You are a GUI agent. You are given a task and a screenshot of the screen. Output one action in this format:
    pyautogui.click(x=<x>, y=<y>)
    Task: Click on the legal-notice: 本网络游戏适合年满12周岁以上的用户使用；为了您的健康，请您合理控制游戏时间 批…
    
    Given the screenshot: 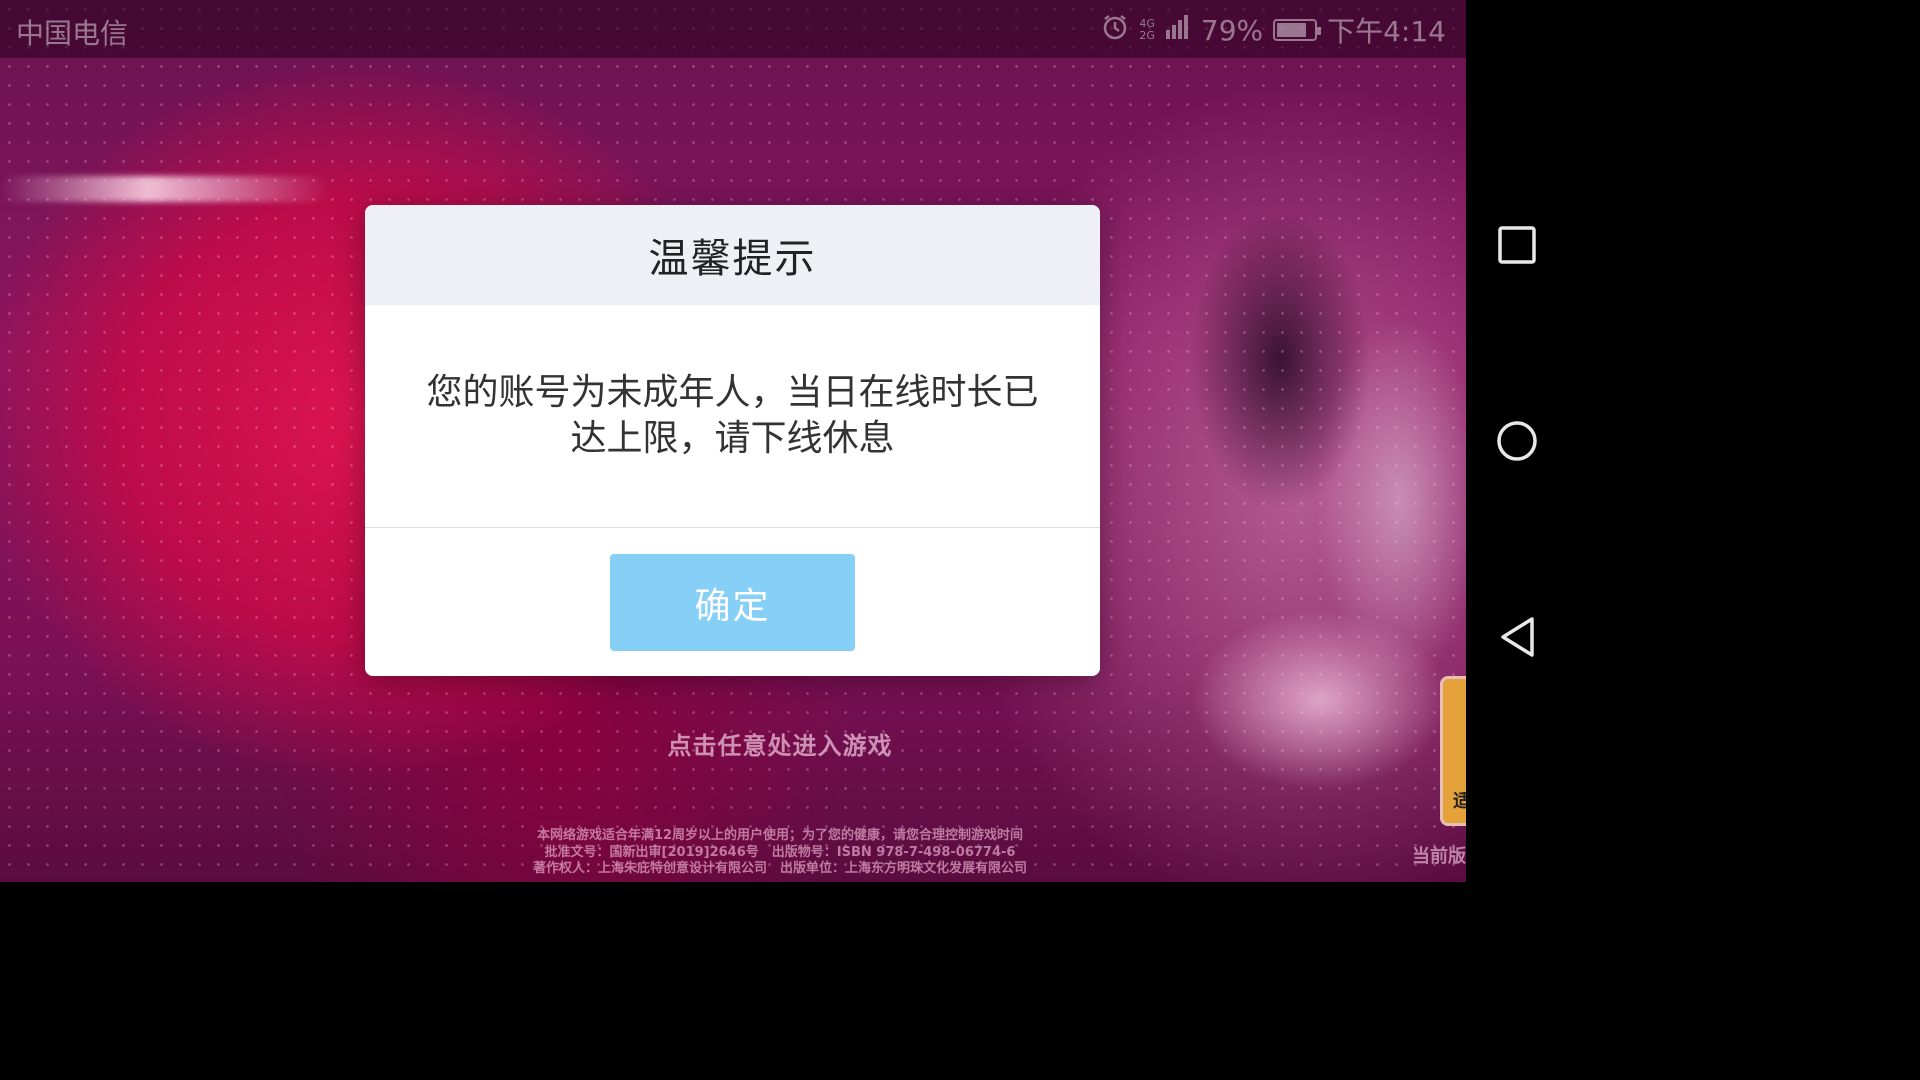 What is the action you would take?
    pyautogui.click(x=780, y=853)
    